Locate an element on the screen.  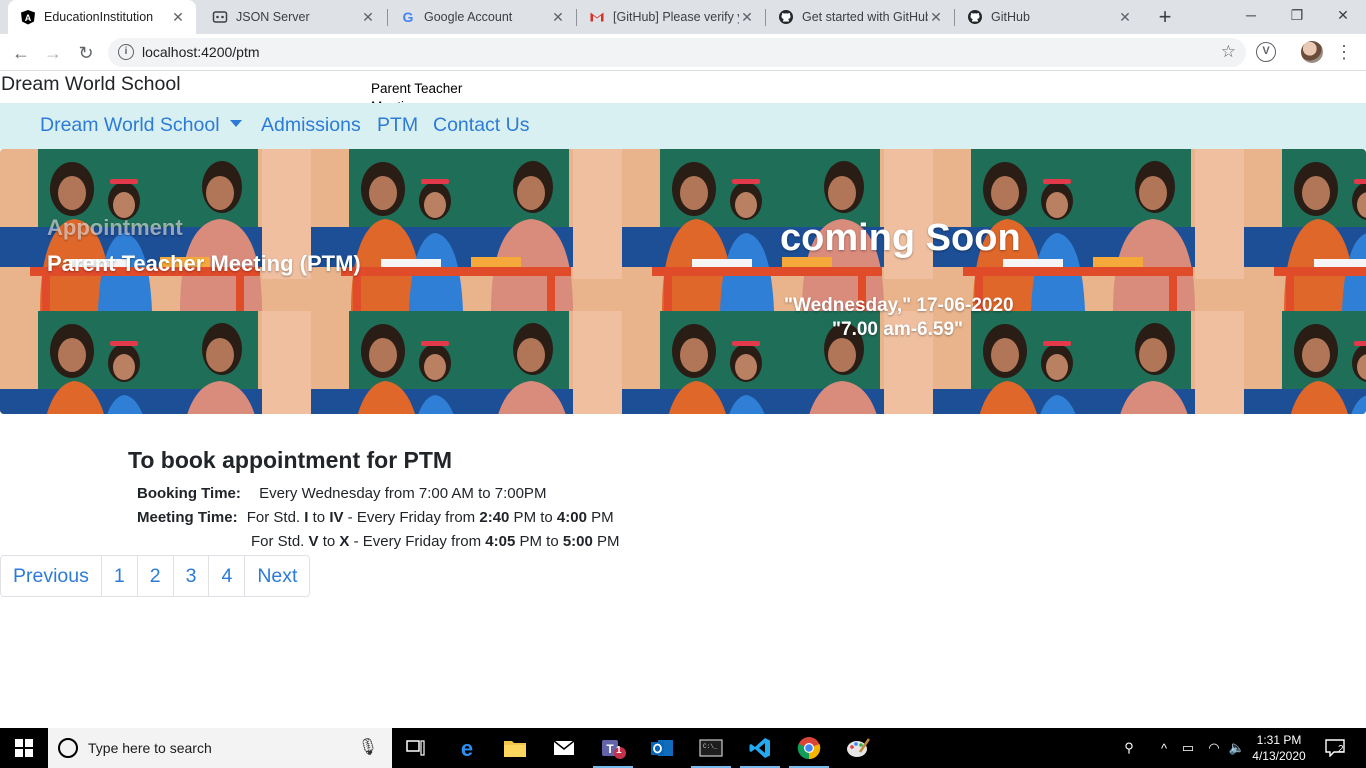
page-4: 4 is located at coordinates (226, 576).